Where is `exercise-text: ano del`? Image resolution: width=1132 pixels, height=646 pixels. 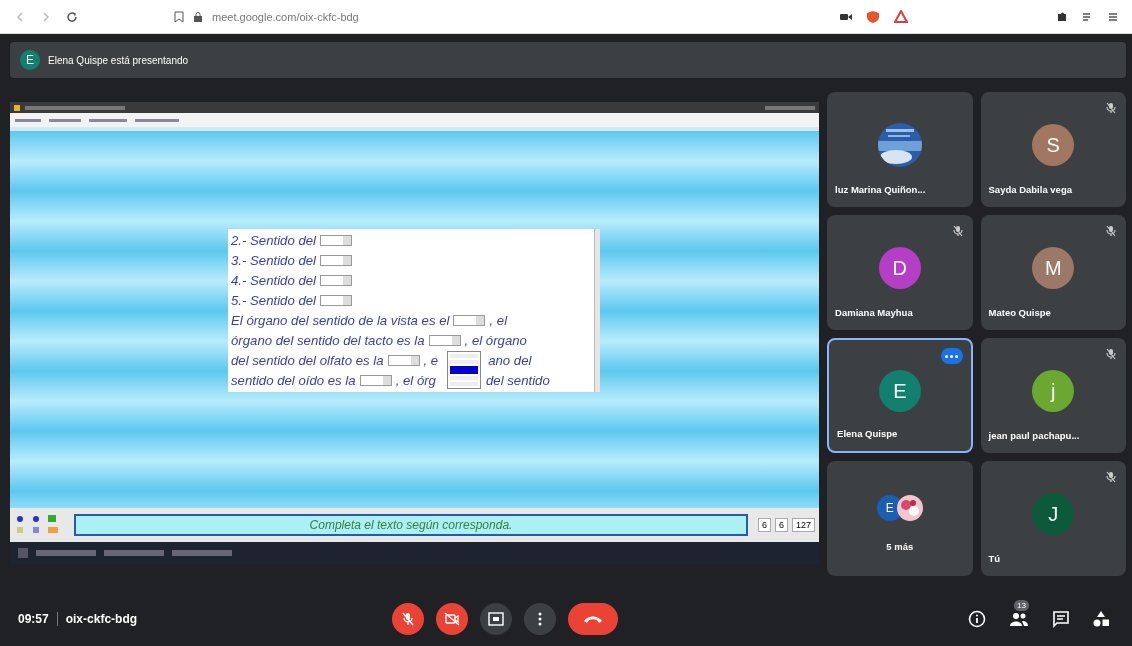
exercise-text: ano del is located at coordinates (510, 360).